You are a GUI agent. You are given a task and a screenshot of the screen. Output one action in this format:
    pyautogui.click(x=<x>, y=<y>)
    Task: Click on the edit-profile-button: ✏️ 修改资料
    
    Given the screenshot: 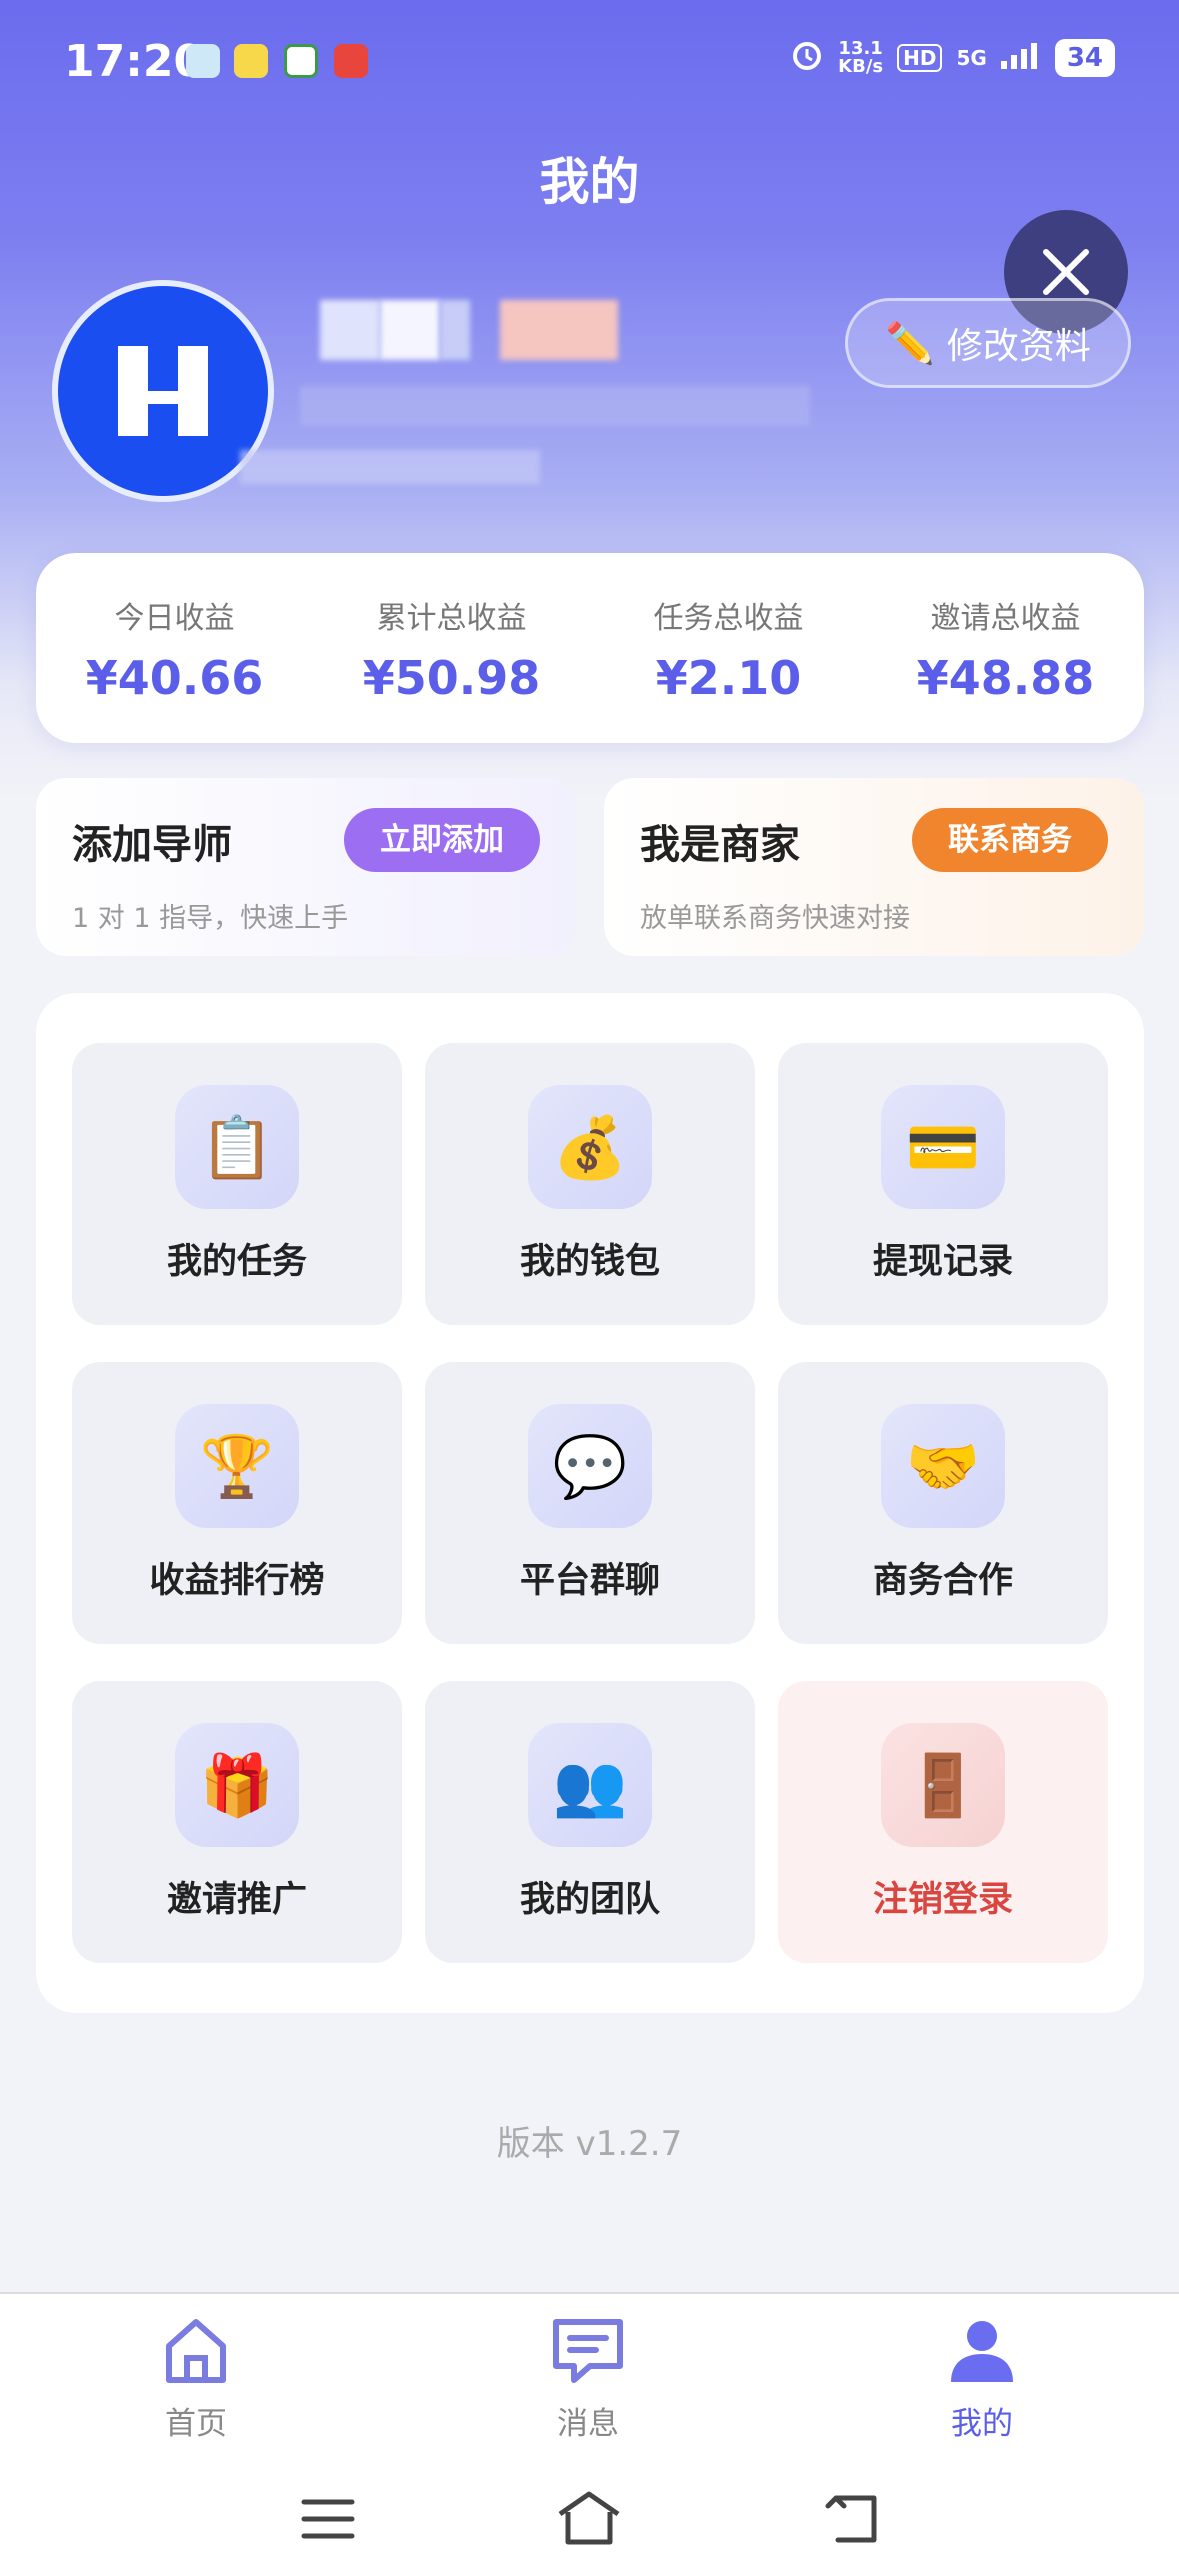 What is the action you would take?
    pyautogui.click(x=988, y=343)
    